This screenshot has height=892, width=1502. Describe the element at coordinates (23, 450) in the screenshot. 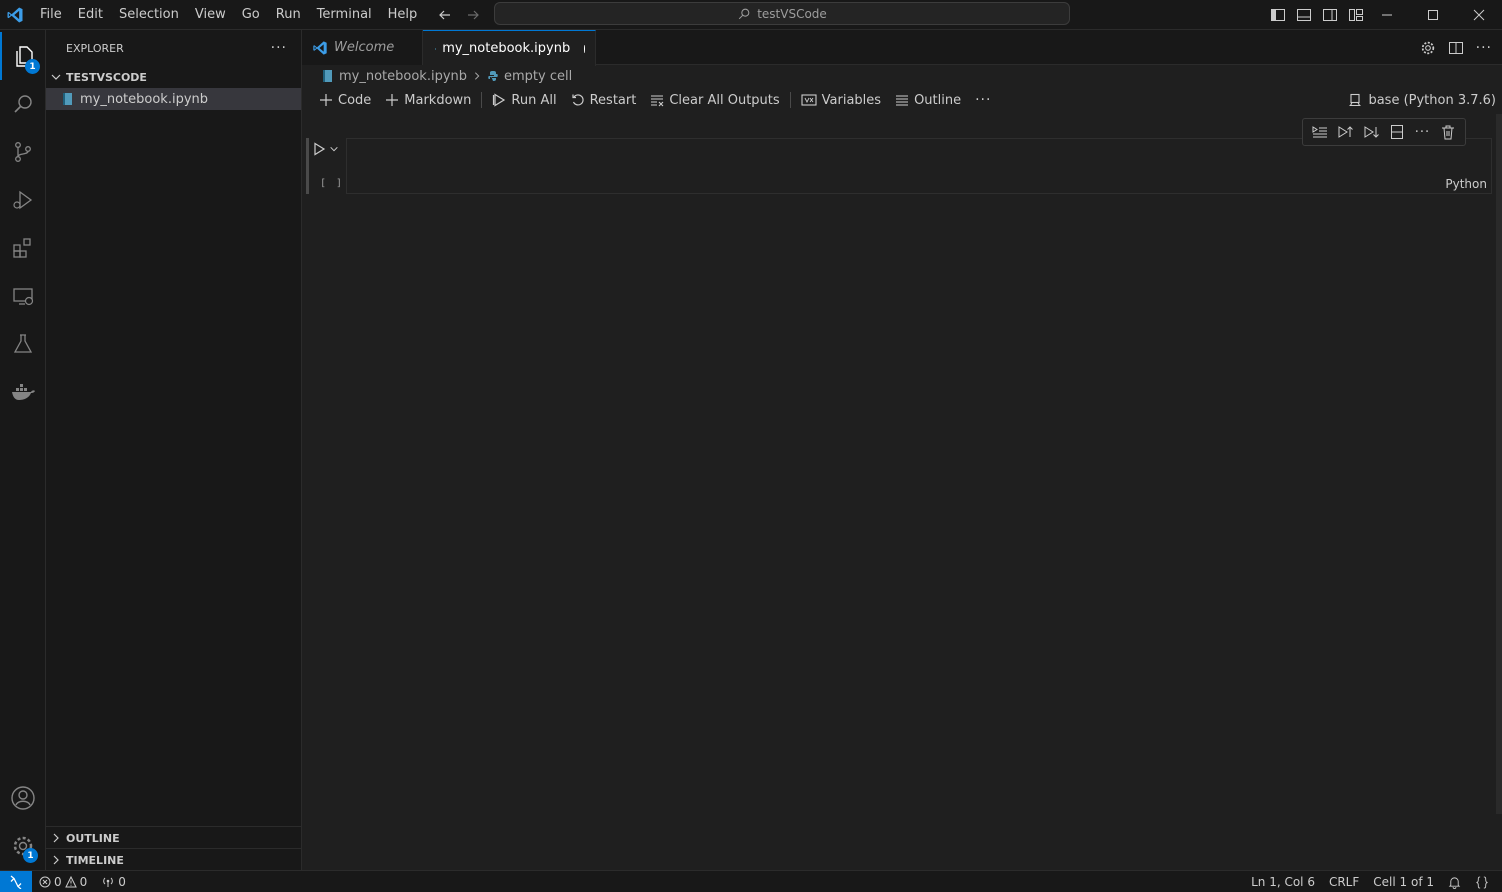

I see `activity-bar: 1 1` at that location.